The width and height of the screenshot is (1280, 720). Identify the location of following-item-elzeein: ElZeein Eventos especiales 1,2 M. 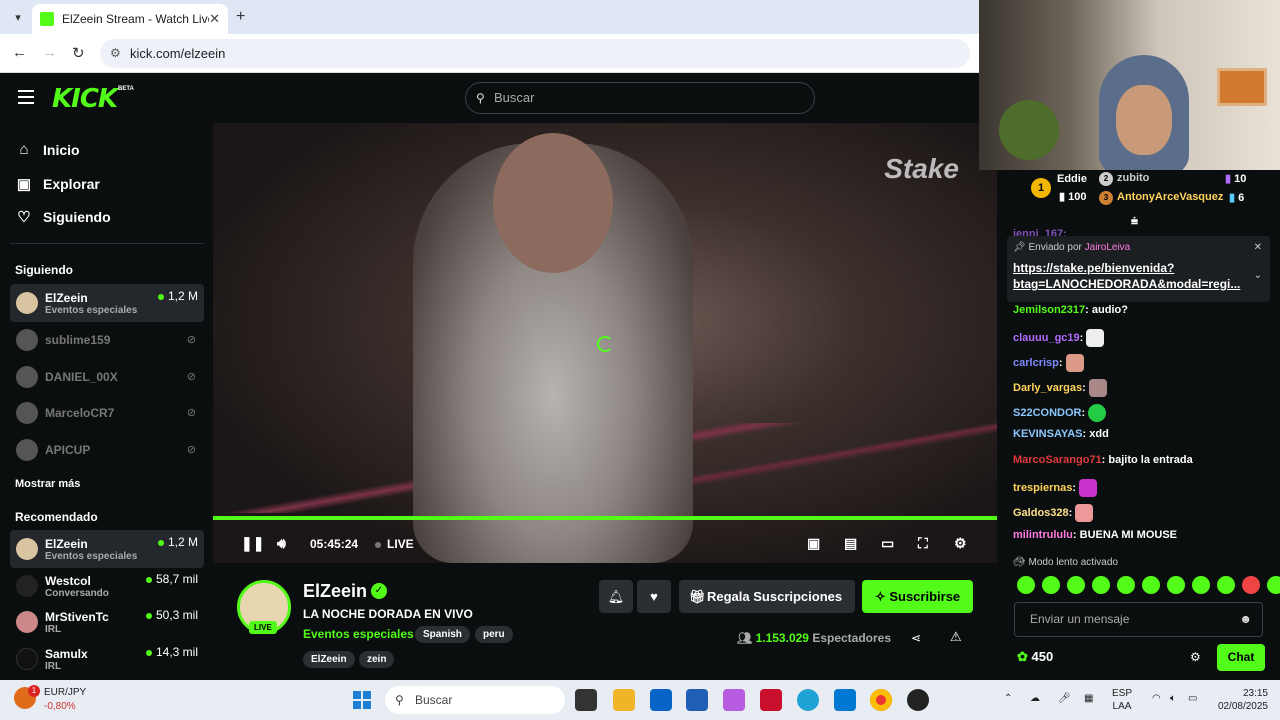
(107, 303).